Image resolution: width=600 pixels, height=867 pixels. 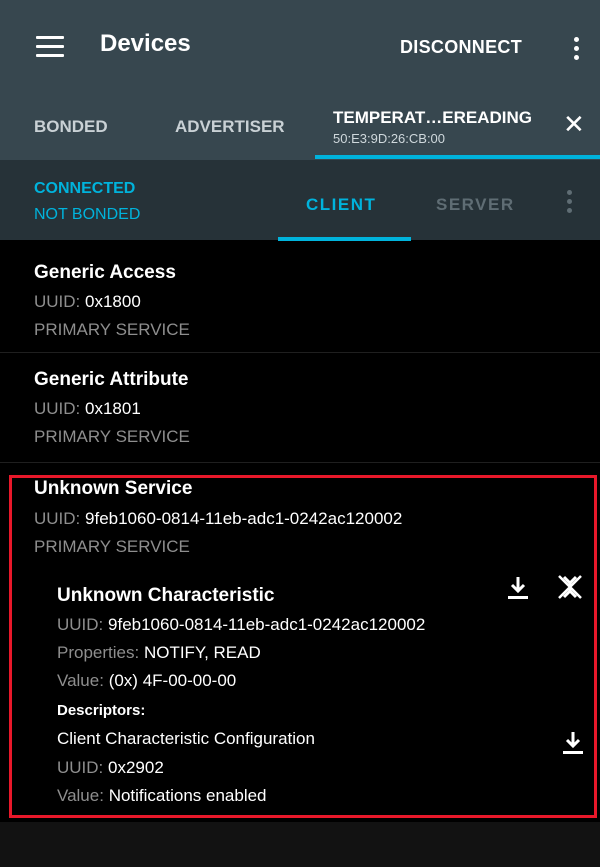 What do you see at coordinates (110, 767) in the screenshot?
I see `descriptor-uuid: UUID: 0x2902` at bounding box center [110, 767].